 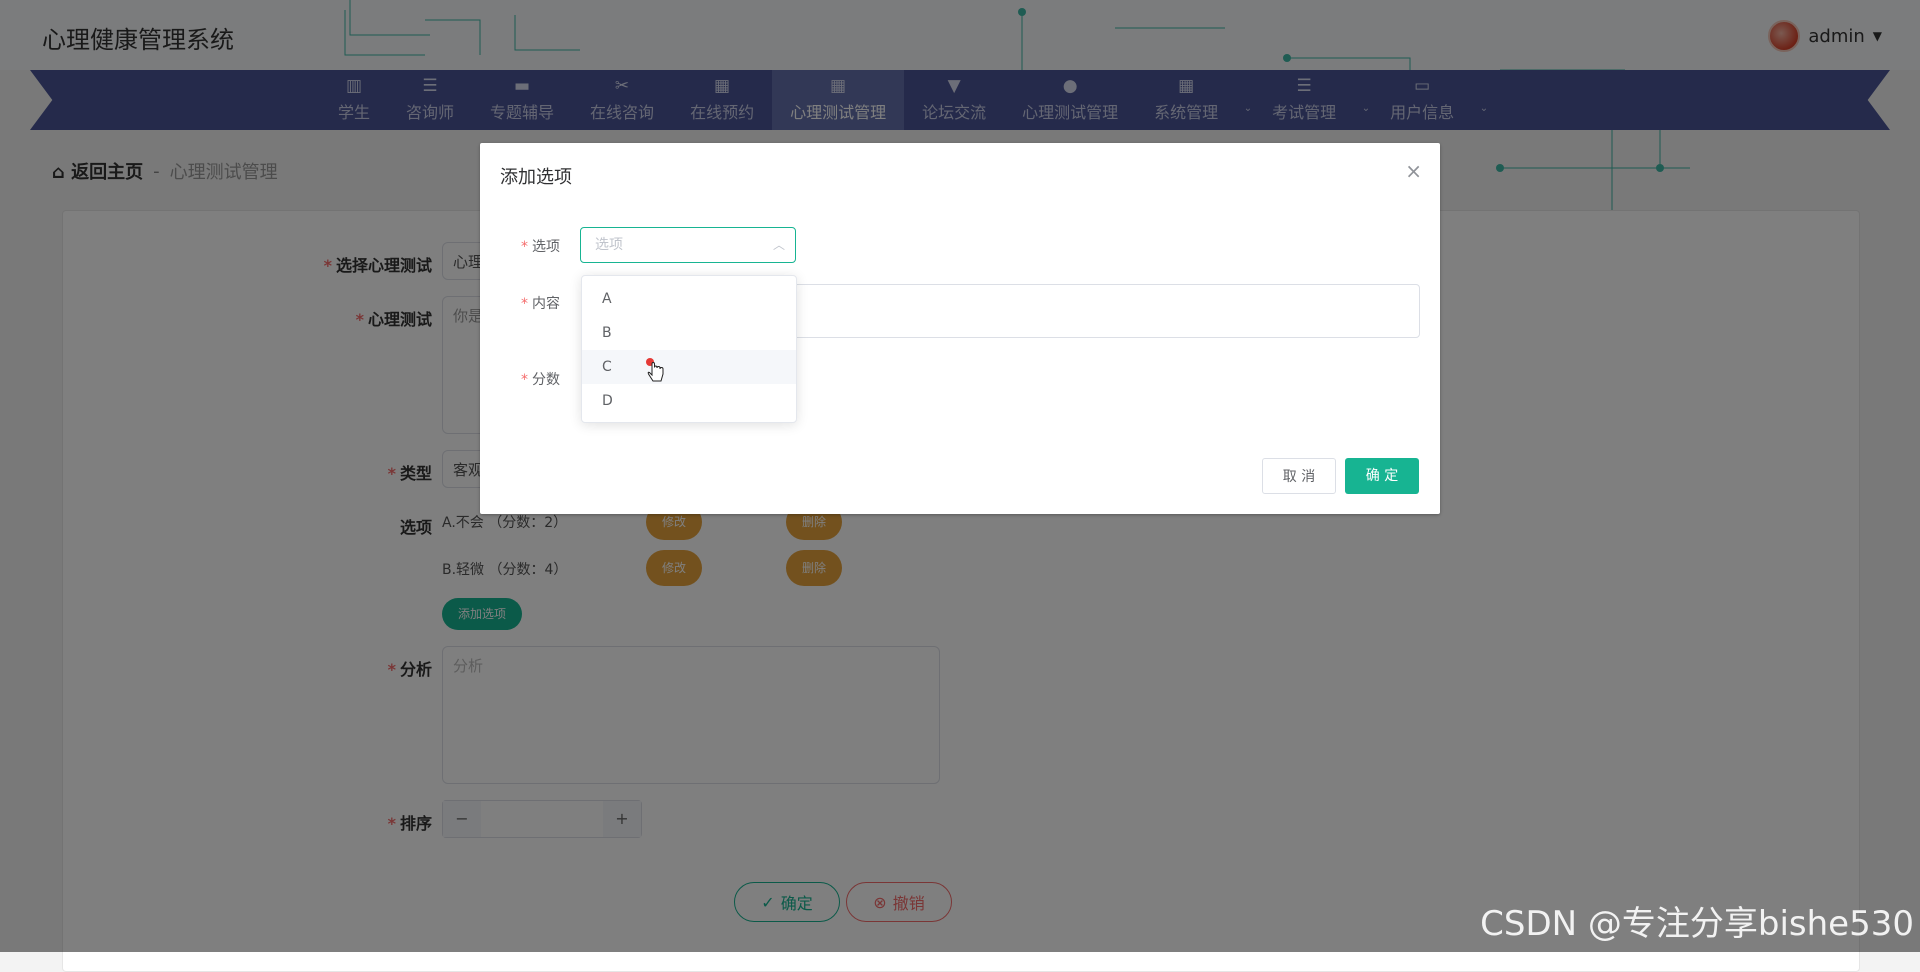 I want to click on dropdown-item-a: A, so click(x=689, y=299).